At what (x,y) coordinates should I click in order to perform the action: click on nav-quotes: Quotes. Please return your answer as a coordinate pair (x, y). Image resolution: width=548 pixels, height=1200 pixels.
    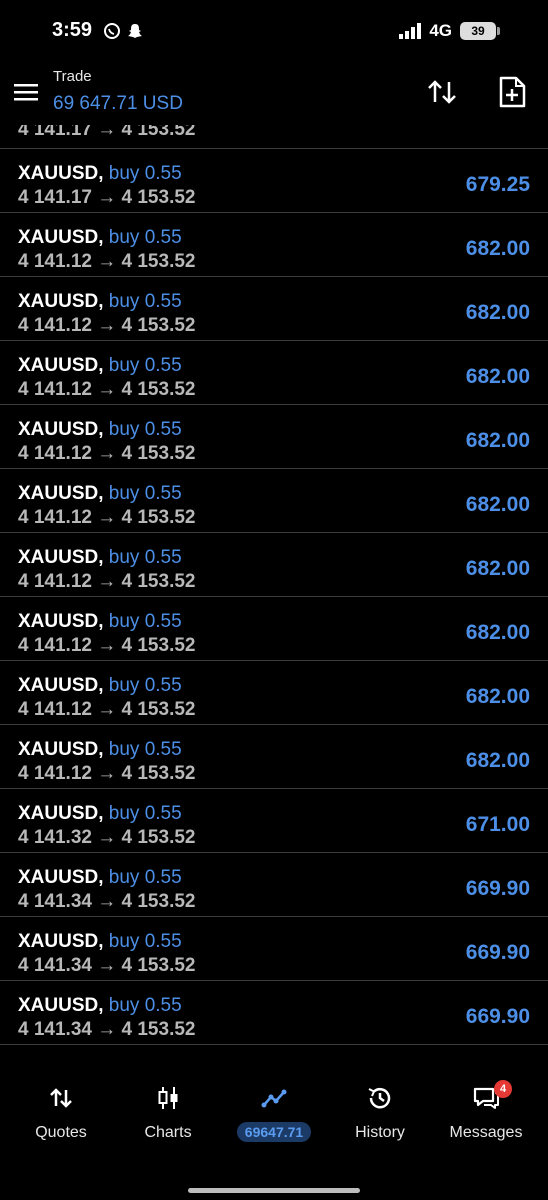
    Looking at the image, I should click on (61, 1119).